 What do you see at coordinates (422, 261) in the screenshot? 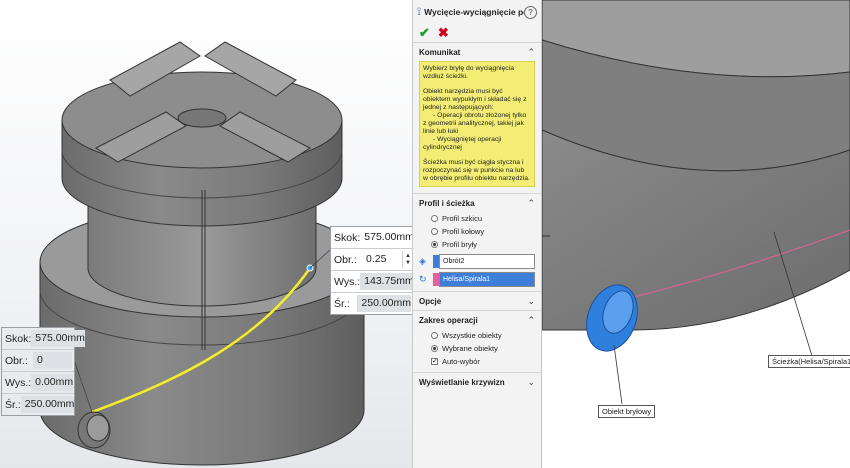
I see `solid-body-icon: ◈` at bounding box center [422, 261].